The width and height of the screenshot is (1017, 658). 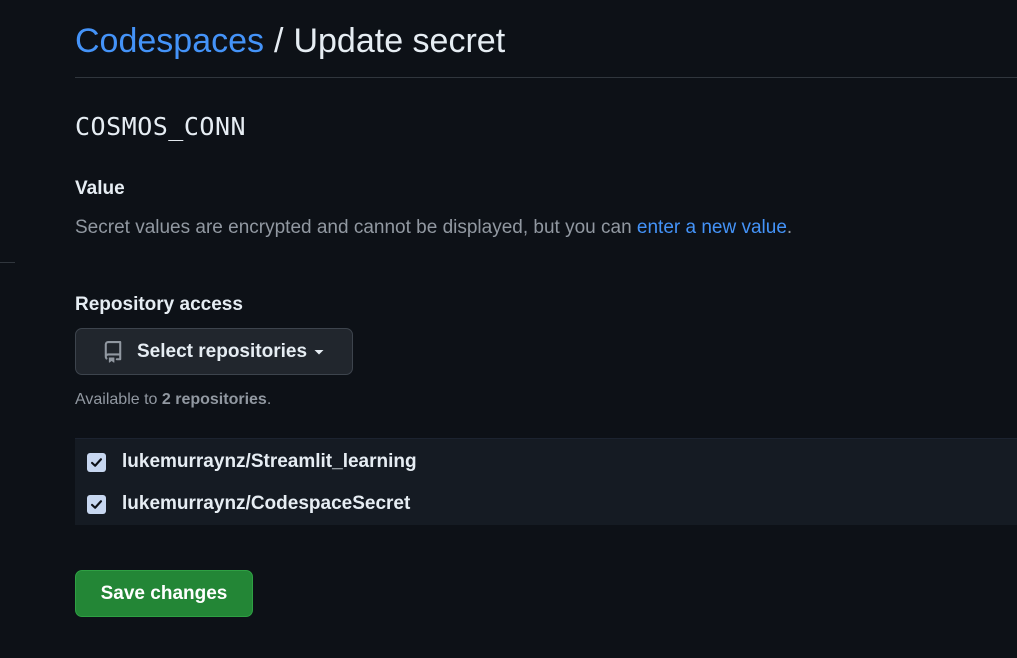 What do you see at coordinates (7, 262) in the screenshot?
I see `left-divider` at bounding box center [7, 262].